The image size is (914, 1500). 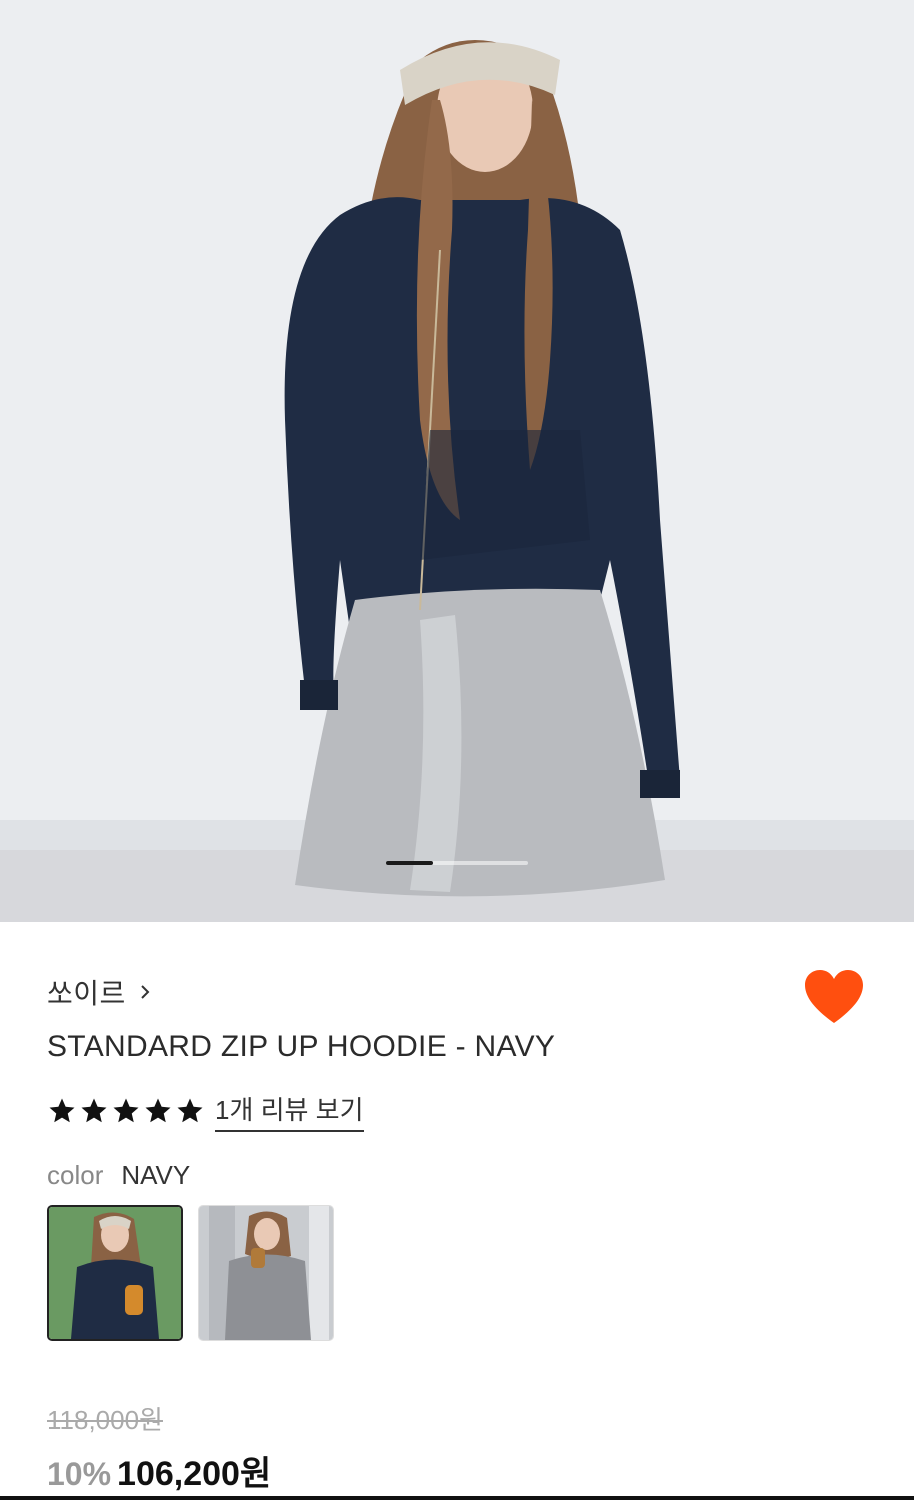 What do you see at coordinates (118, 1175) in the screenshot?
I see `color-row: color NAVY` at bounding box center [118, 1175].